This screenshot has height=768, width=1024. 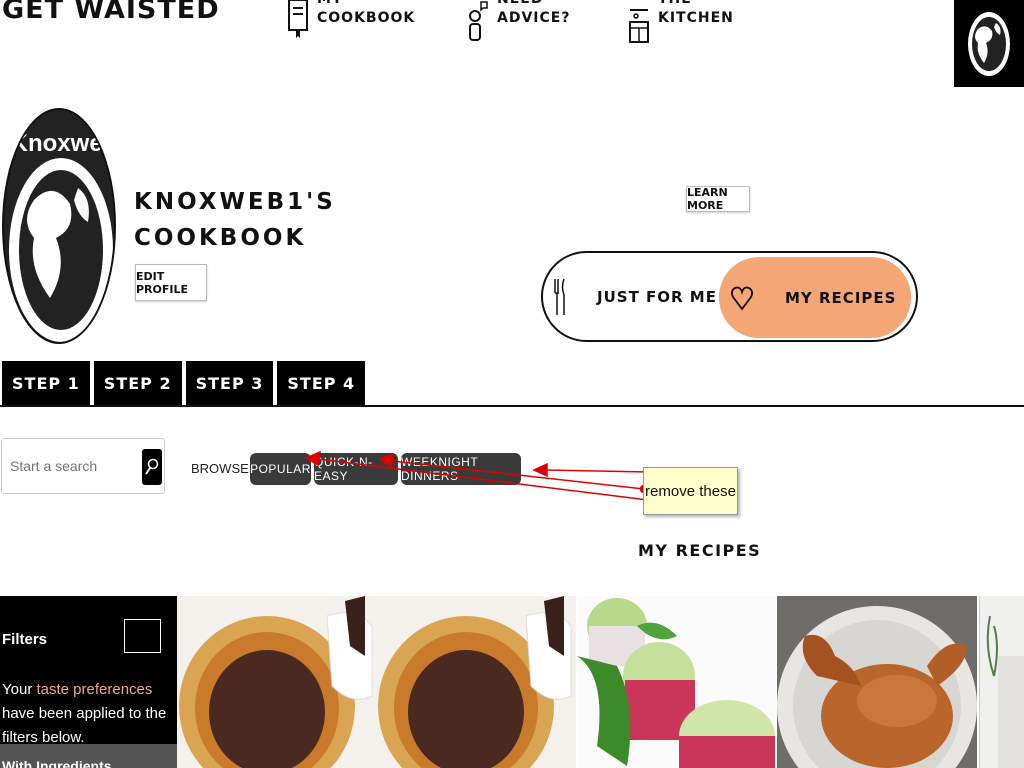 What do you see at coordinates (559, 296) in the screenshot?
I see `fork-knife-icon` at bounding box center [559, 296].